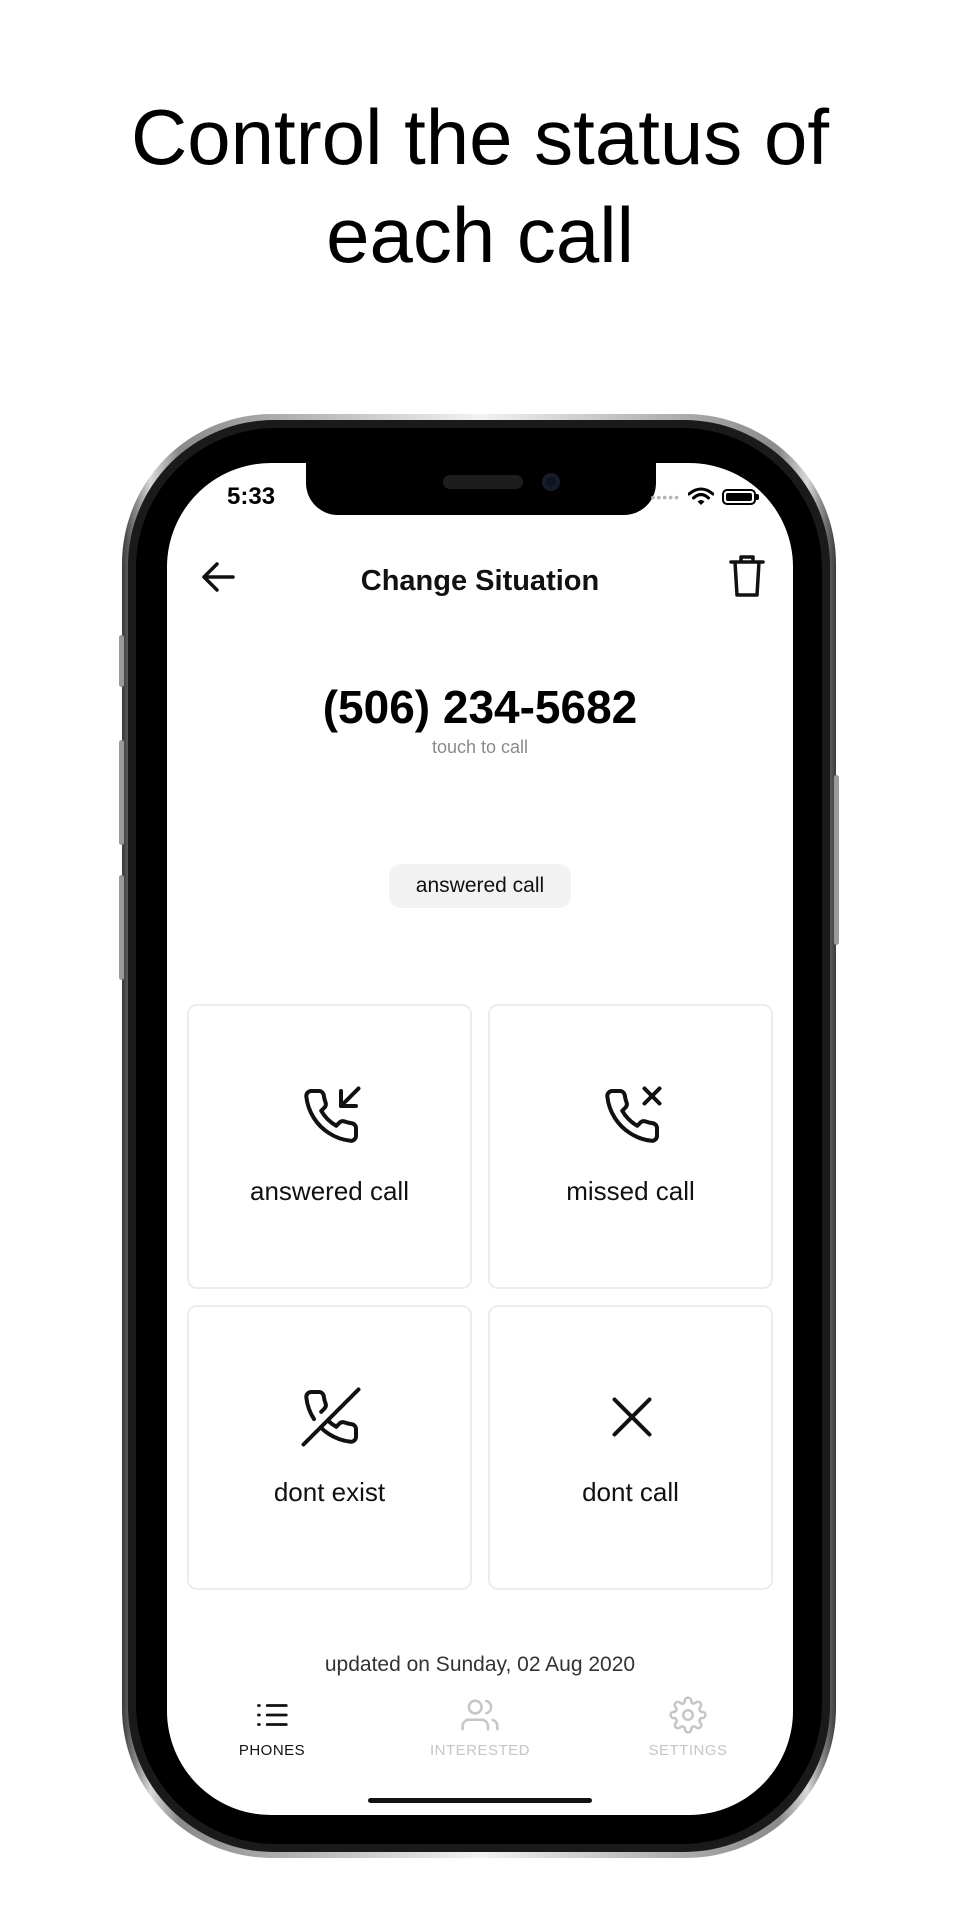 Image resolution: width=960 pixels, height=1914 pixels. I want to click on option-missed-call: missed call, so click(630, 1146).